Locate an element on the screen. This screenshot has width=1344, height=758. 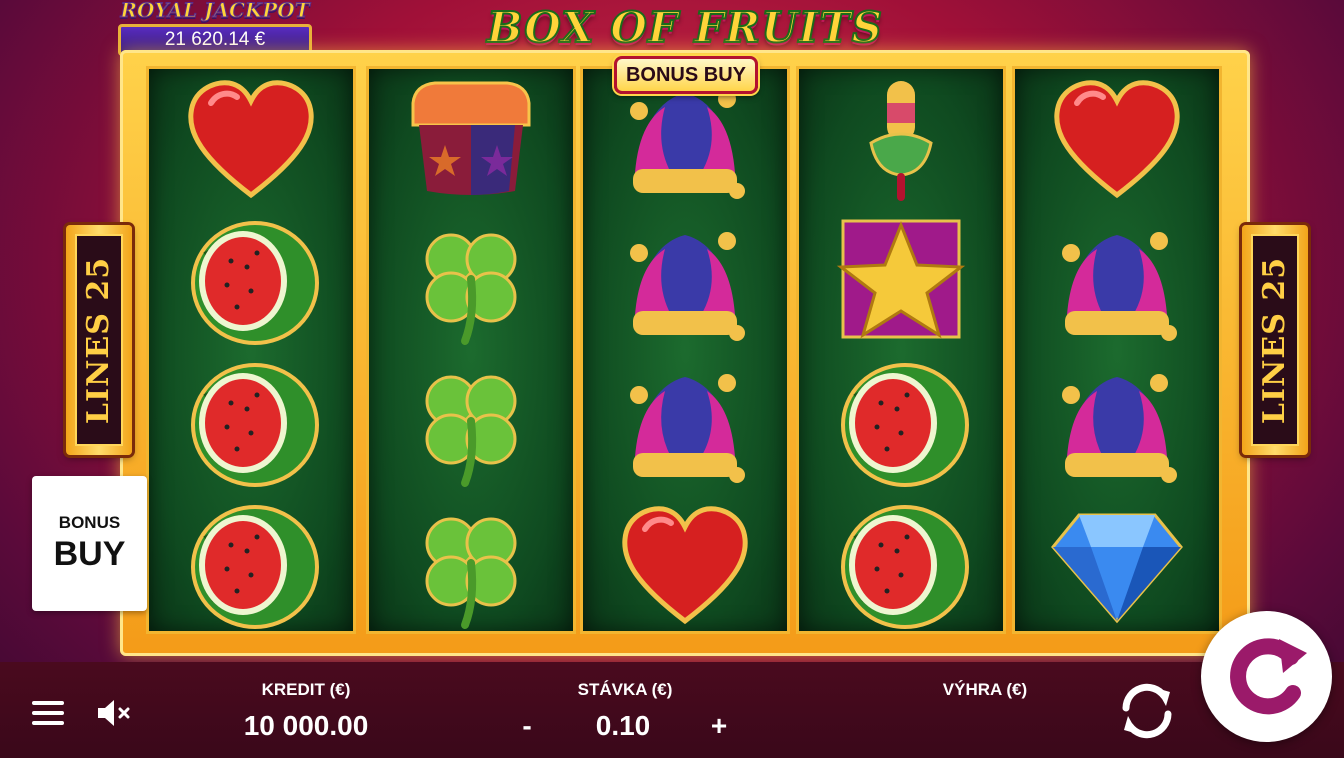
bet-increase-button: + is located at coordinates (719, 726).